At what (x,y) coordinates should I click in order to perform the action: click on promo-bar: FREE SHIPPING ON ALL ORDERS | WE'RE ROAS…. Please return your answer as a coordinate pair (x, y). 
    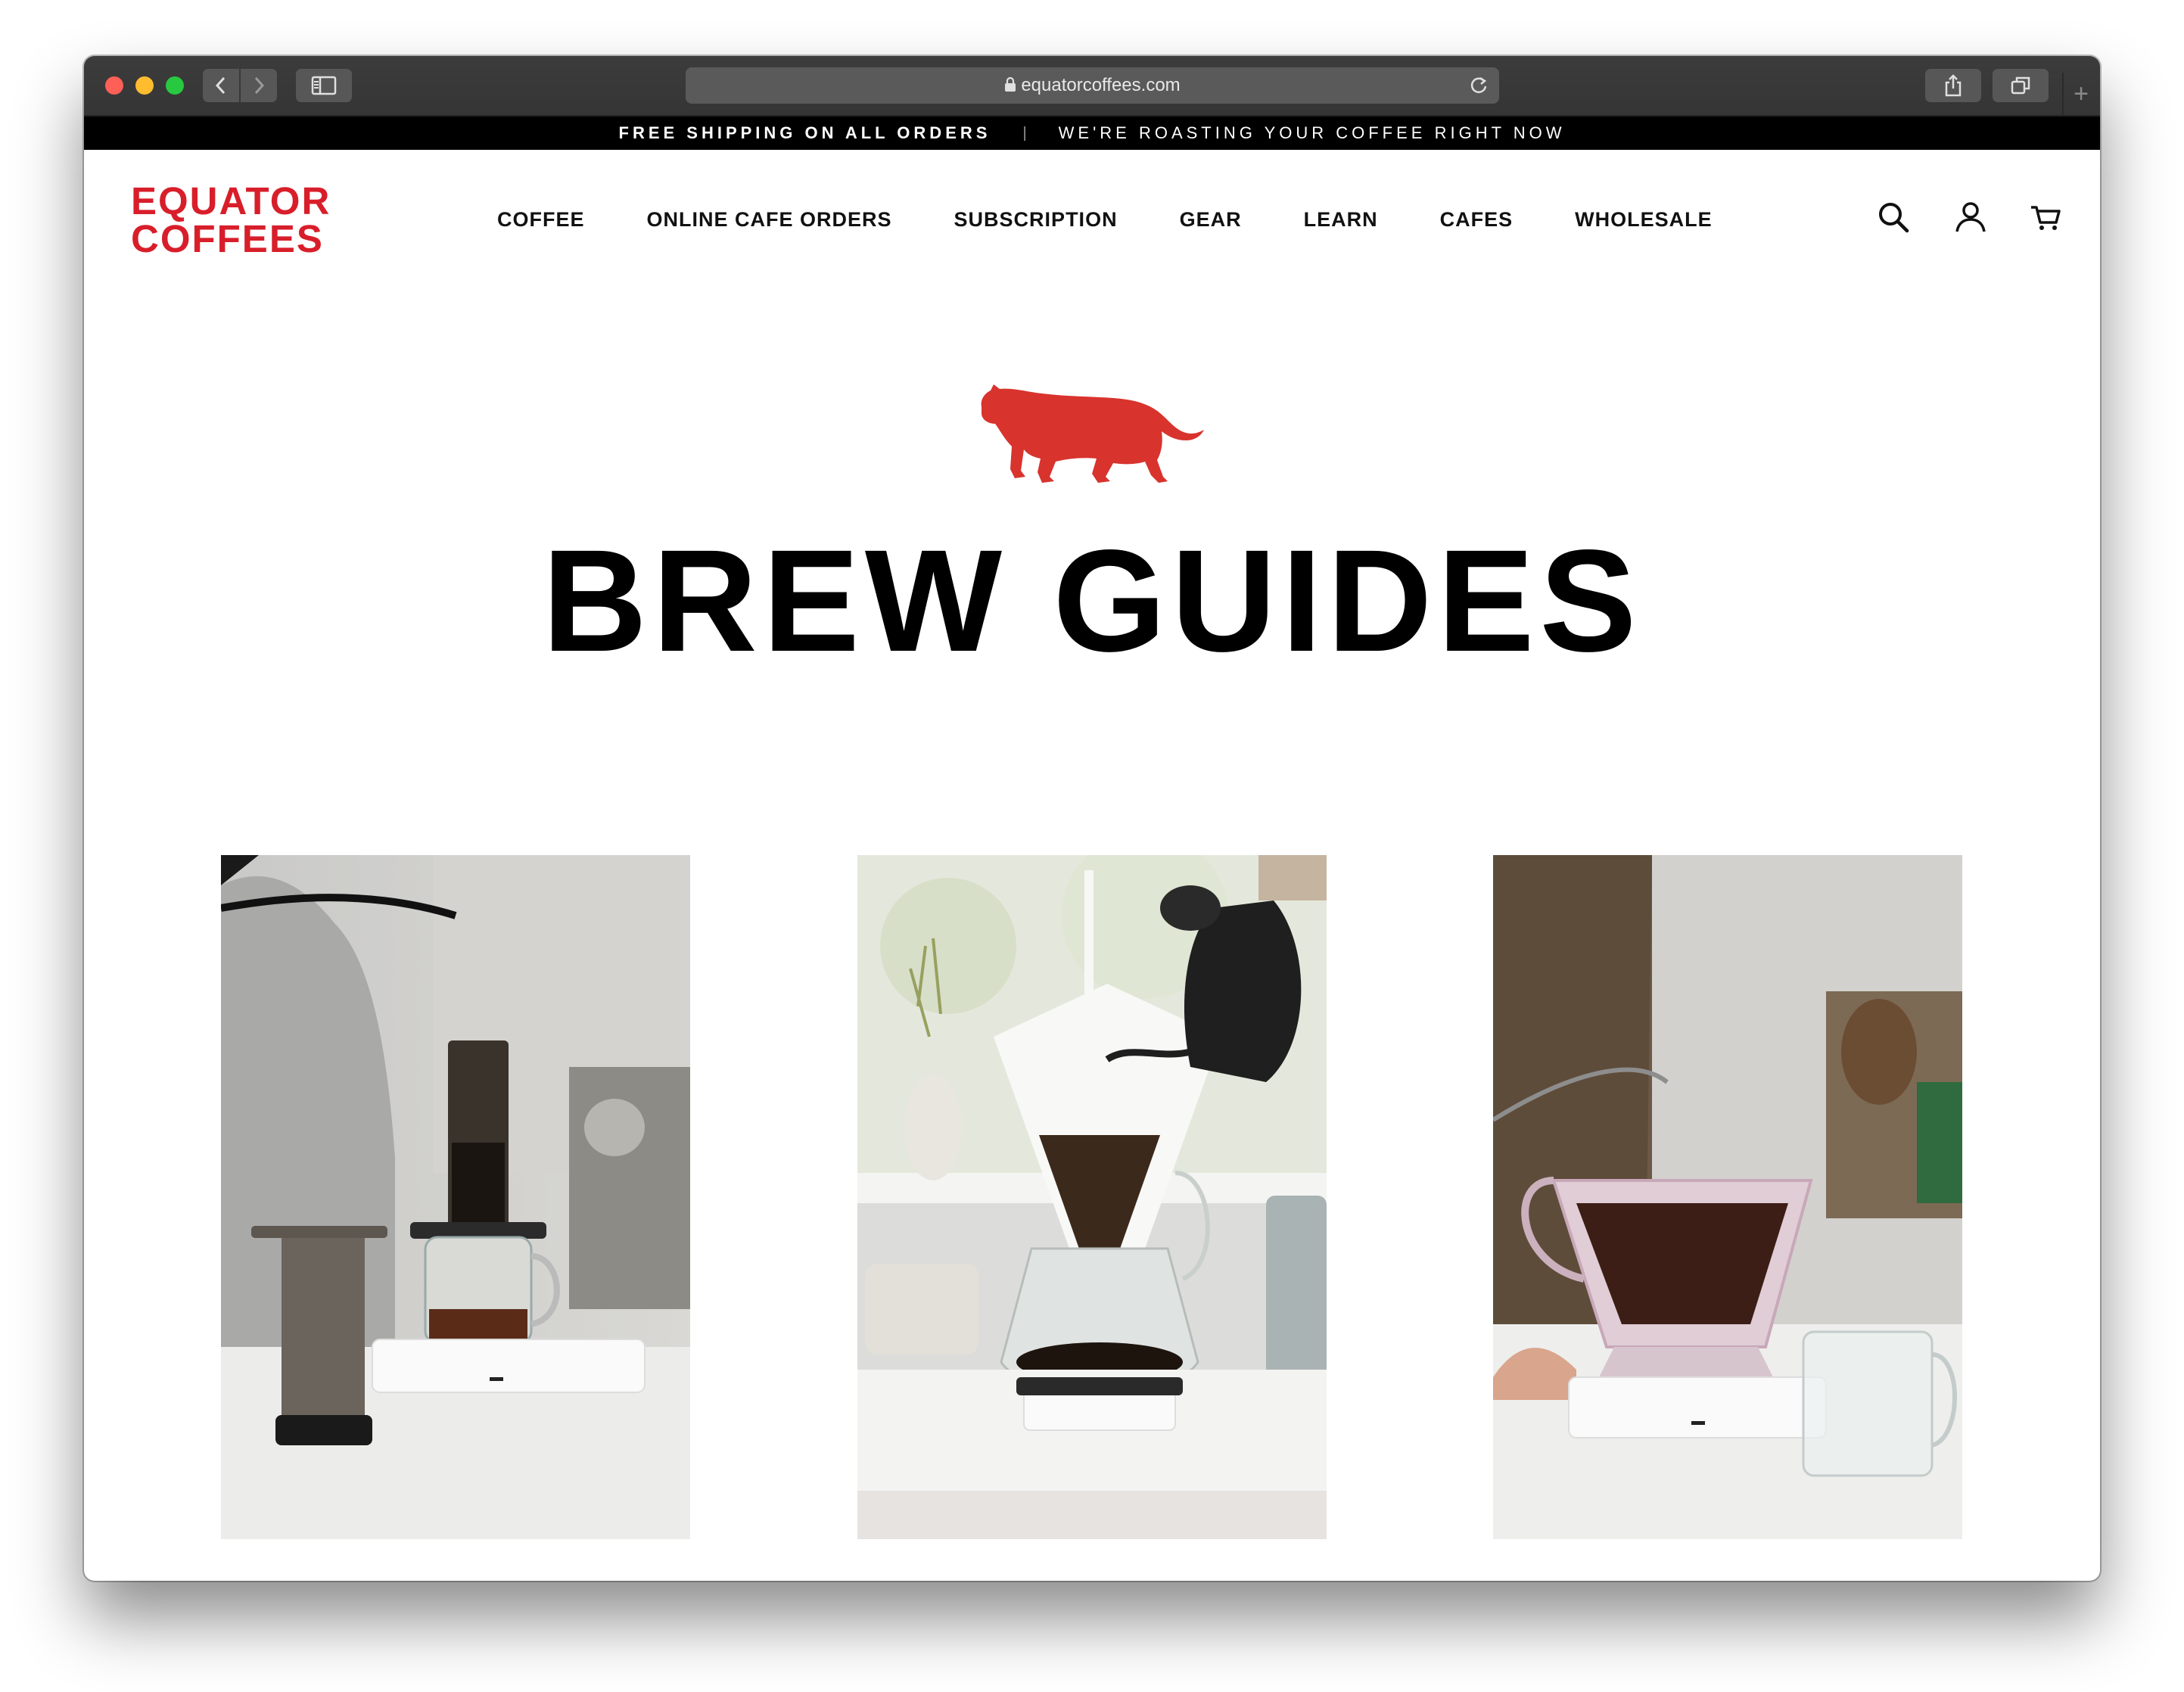
    Looking at the image, I should click on (1092, 133).